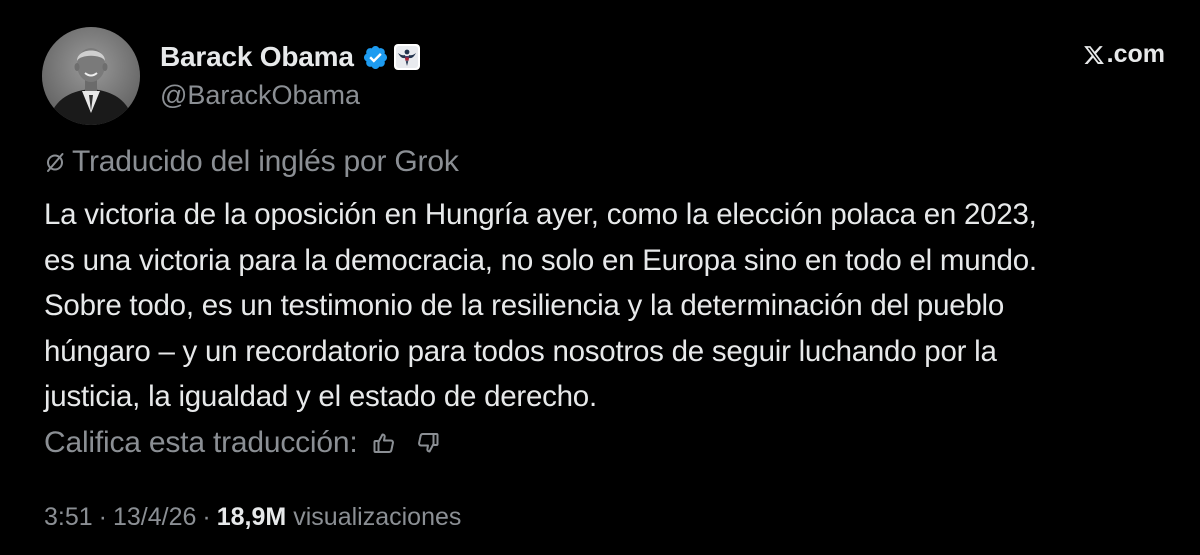 The height and width of the screenshot is (555, 1200). What do you see at coordinates (201, 442) in the screenshot?
I see `rate-translation-label: Califica esta traducción:` at bounding box center [201, 442].